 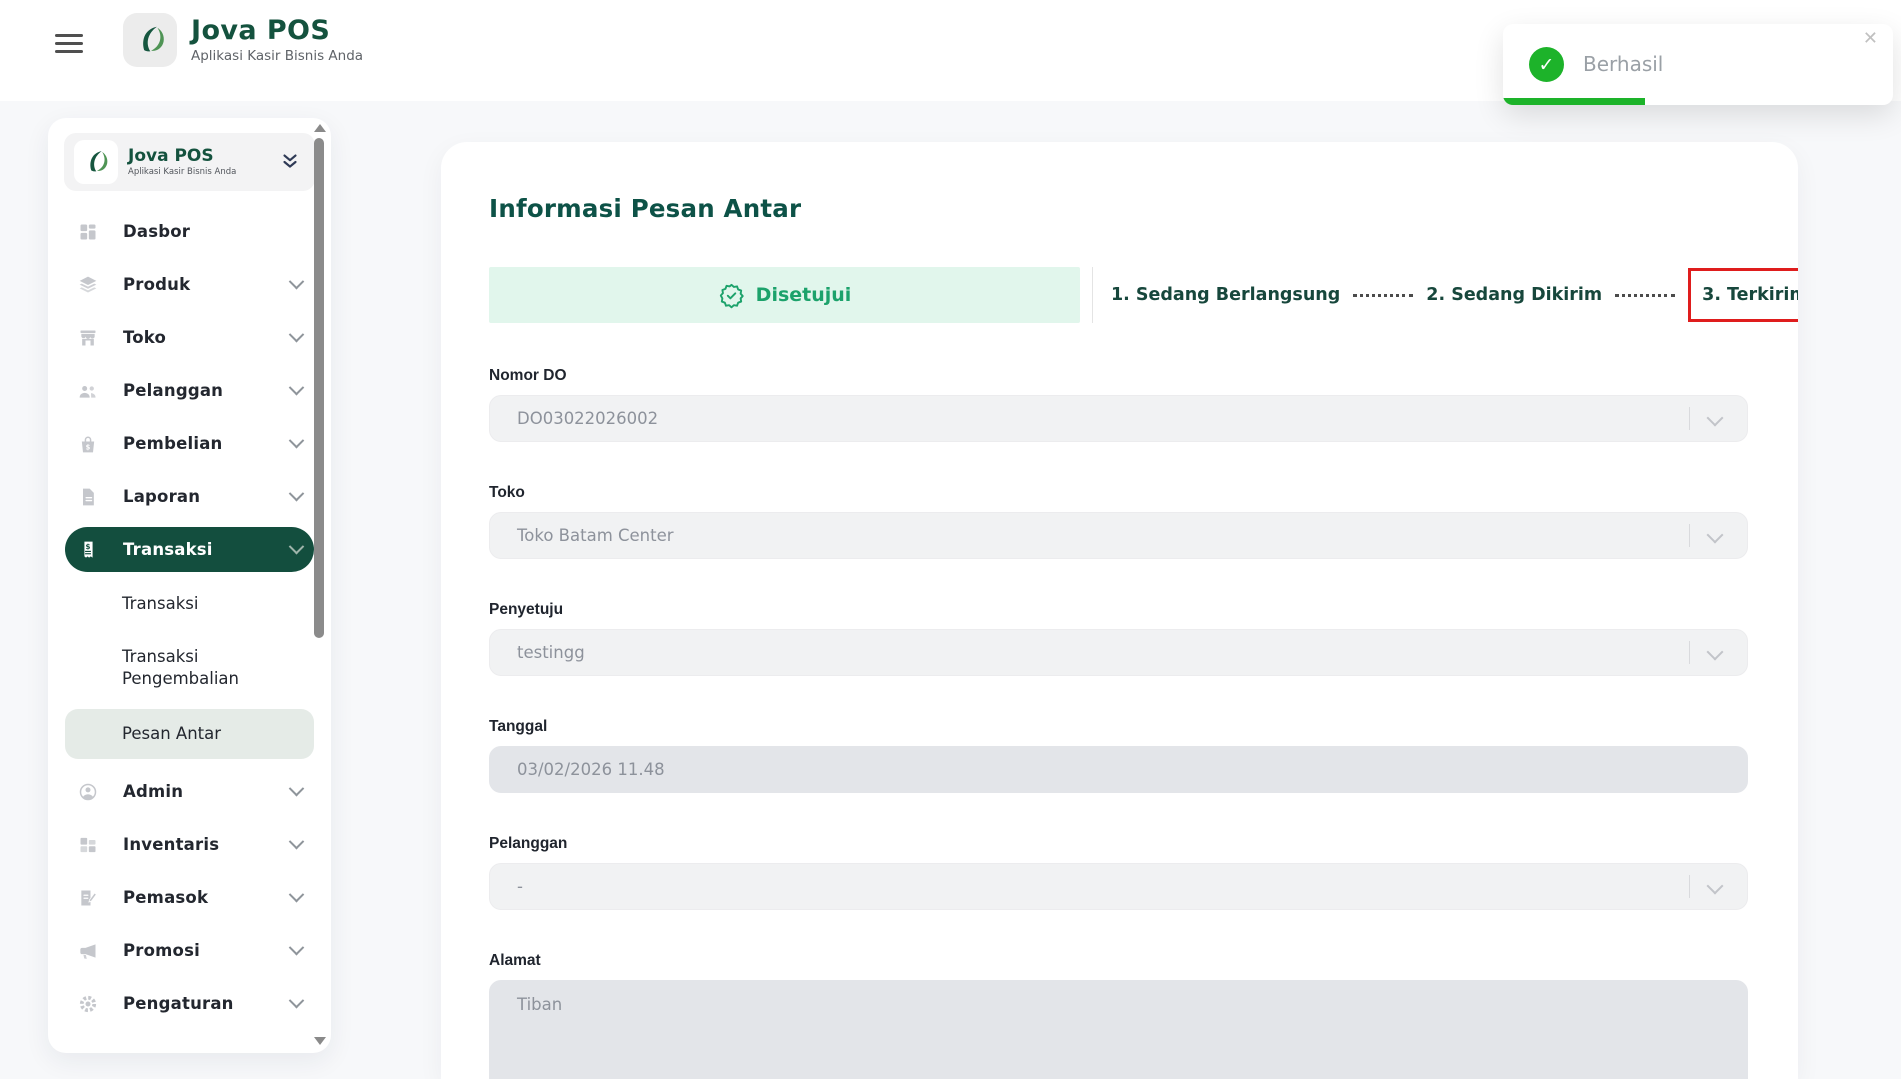 I want to click on sidebar-item-pembelian: $ Pembelian, so click(x=189, y=443).